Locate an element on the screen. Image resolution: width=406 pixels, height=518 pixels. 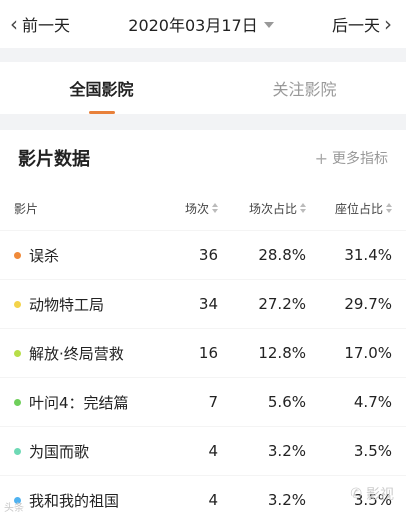
shows-value: 36 is located at coordinates (208, 255).